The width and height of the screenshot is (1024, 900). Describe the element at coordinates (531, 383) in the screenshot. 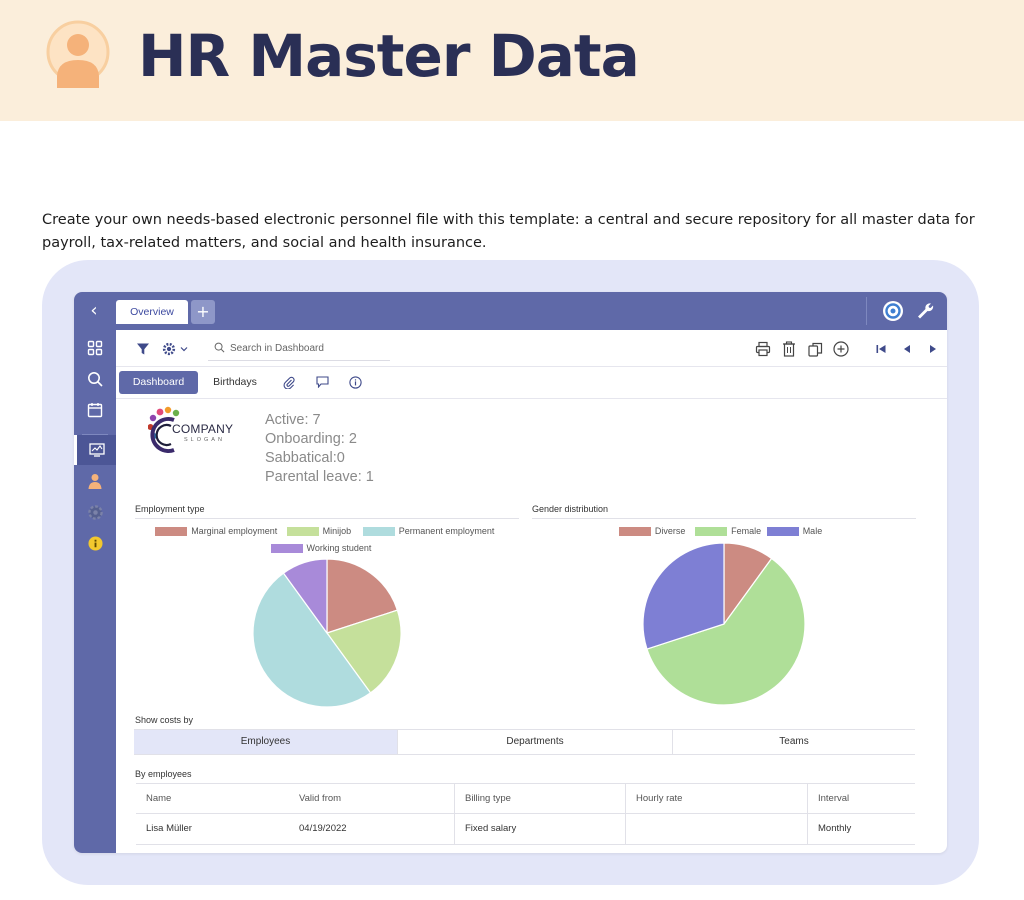

I see `view-tabs: Dashboard Birthdays` at that location.